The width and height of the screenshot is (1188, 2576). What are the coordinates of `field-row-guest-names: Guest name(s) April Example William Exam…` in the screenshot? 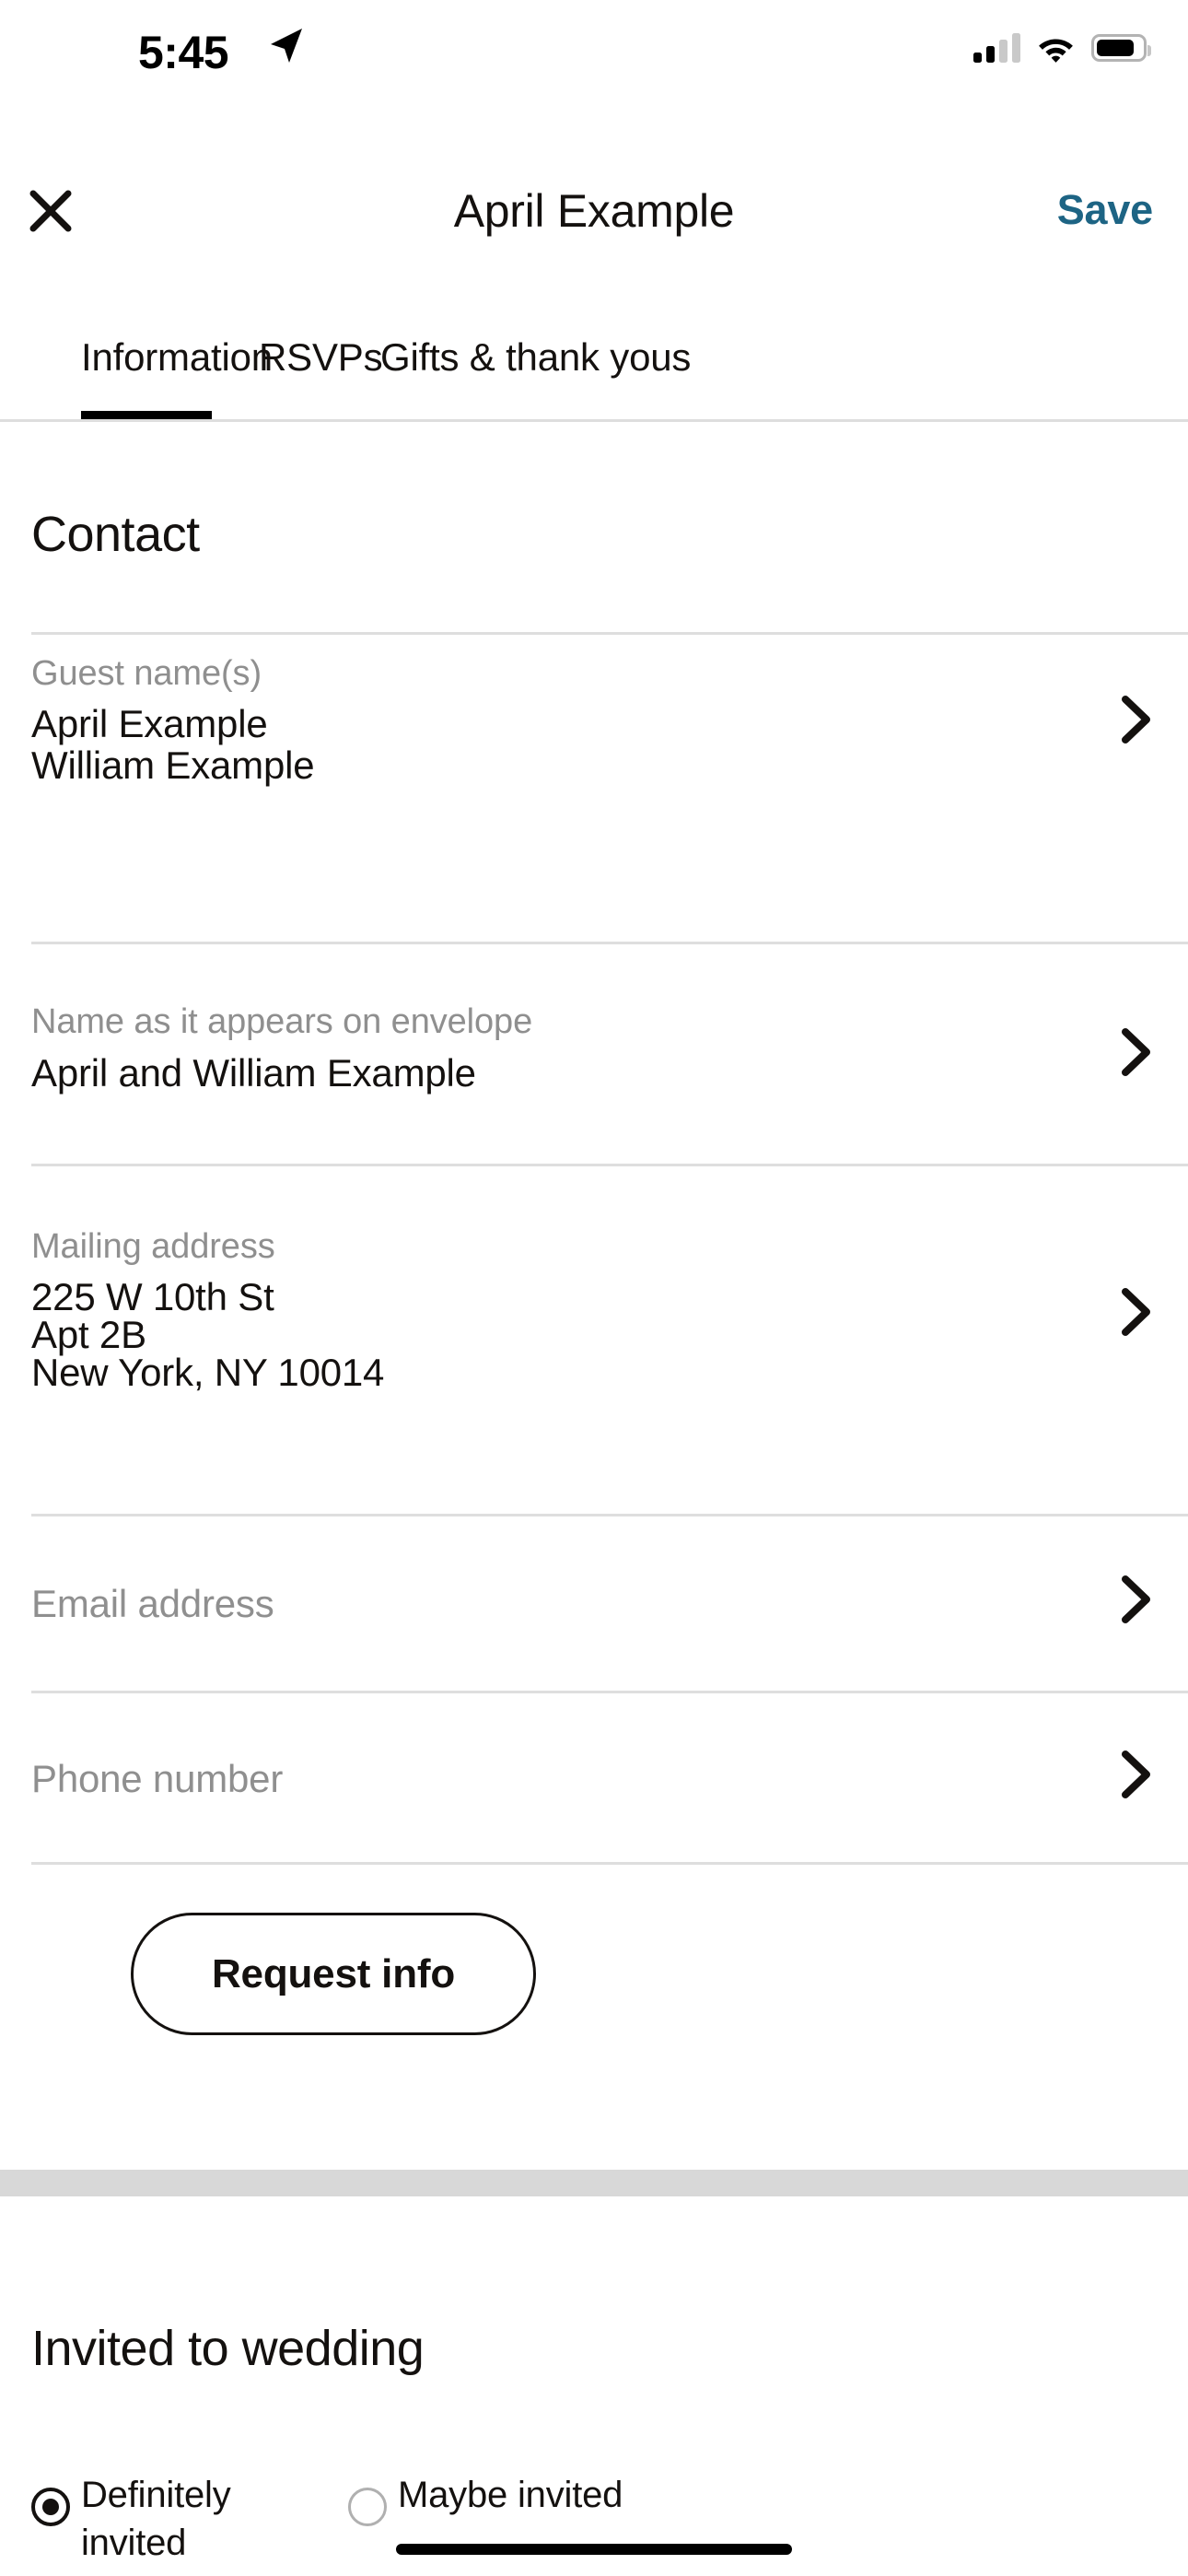 It's located at (594, 792).